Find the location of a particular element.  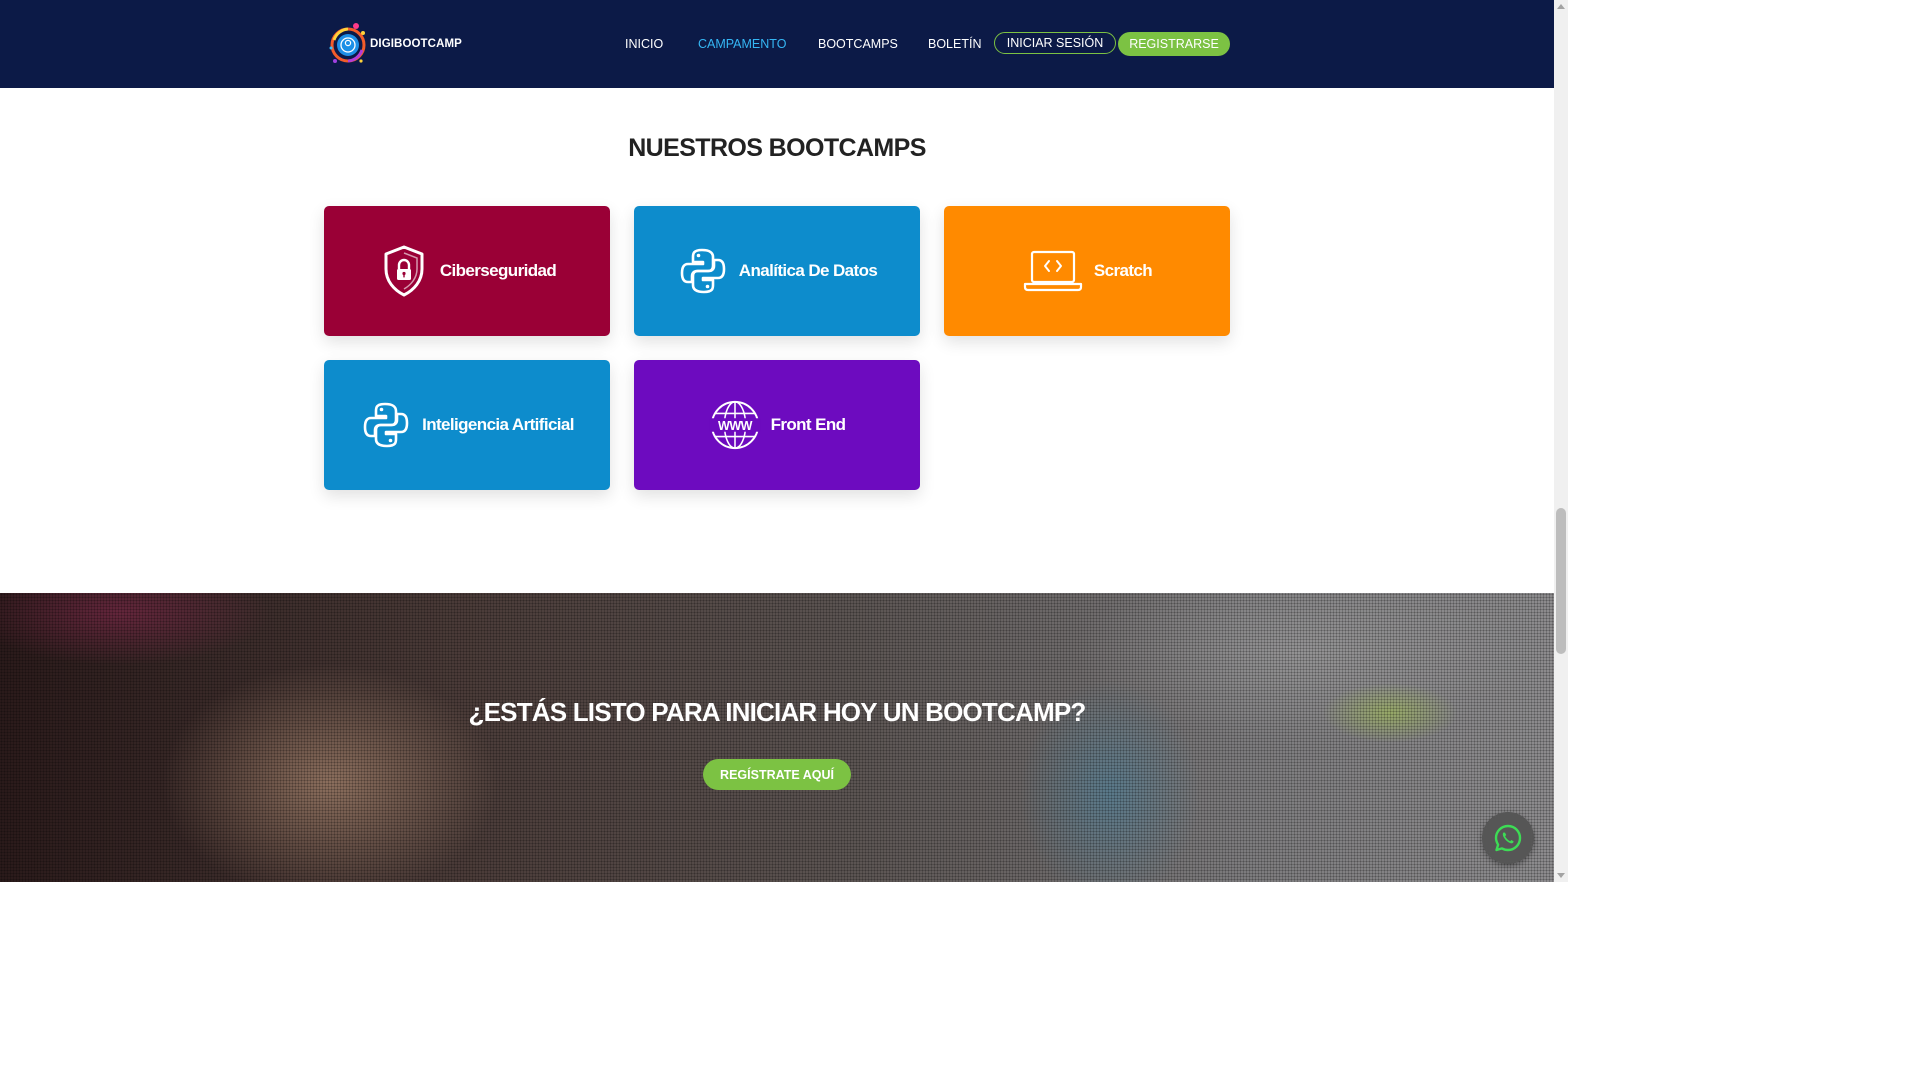

logo: DIGIBOOTCAMP is located at coordinates (394, 44).